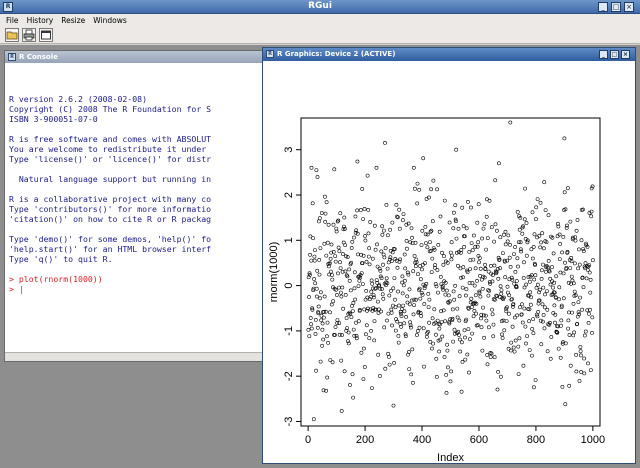  Describe the element at coordinates (614, 54) in the screenshot. I see `graphics-maximize-icon: □` at that location.